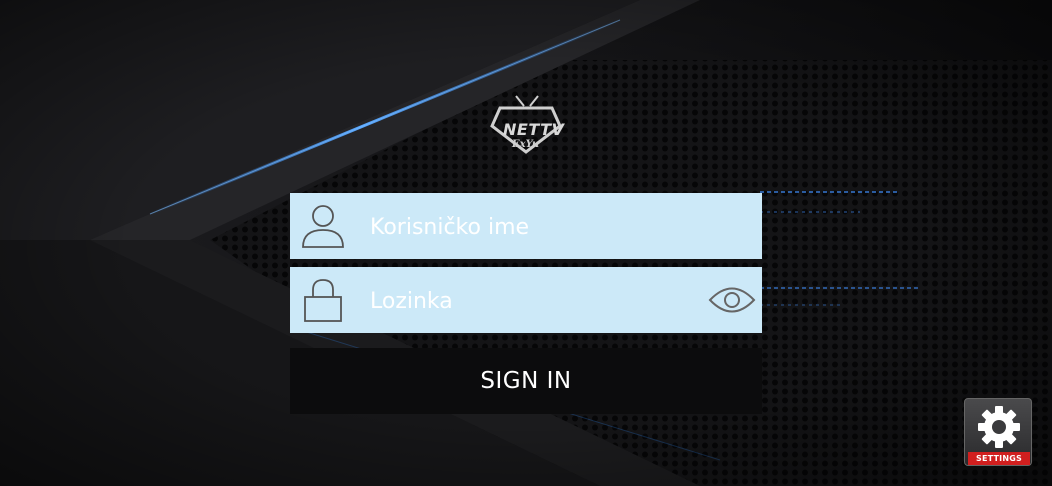  I want to click on user-icon, so click(323, 226).